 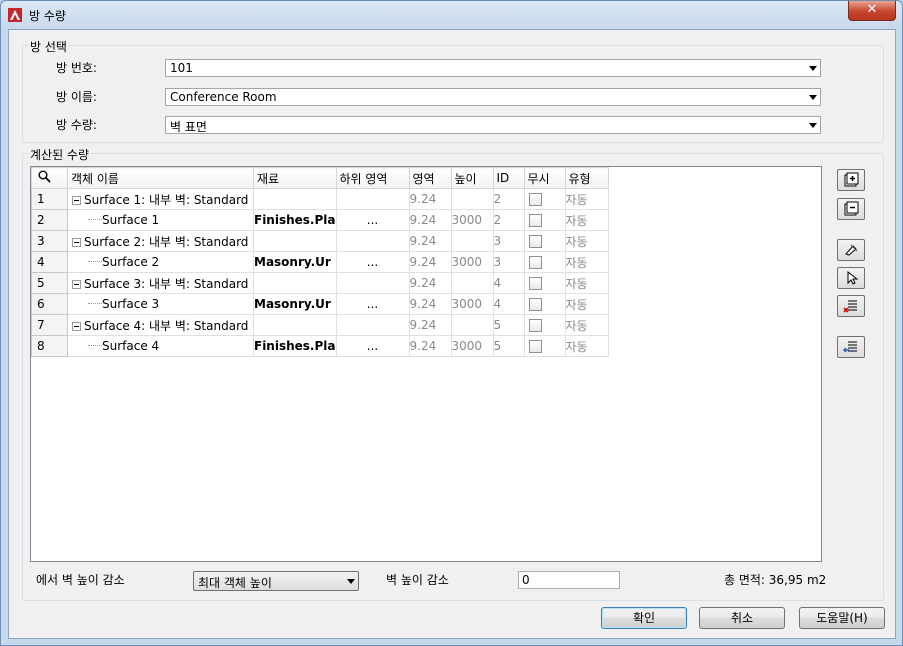 I want to click on table-row: 3 Surface 2: 내부 벽: Standard 9.24 3 자동, so click(x=320, y=241).